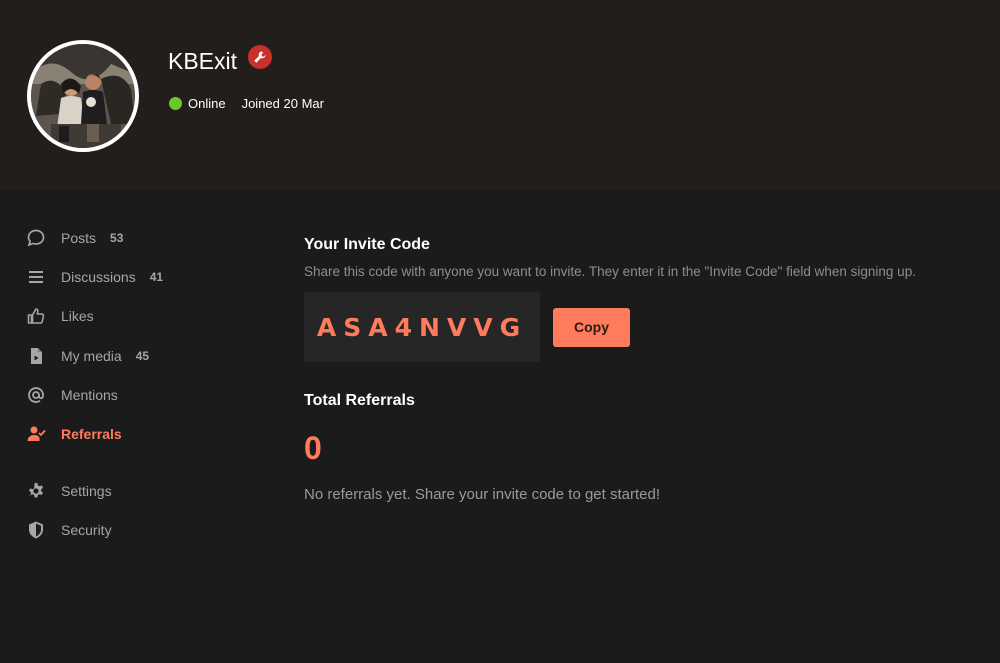 Image resolution: width=1000 pixels, height=663 pixels. I want to click on online-status: Online, so click(207, 103).